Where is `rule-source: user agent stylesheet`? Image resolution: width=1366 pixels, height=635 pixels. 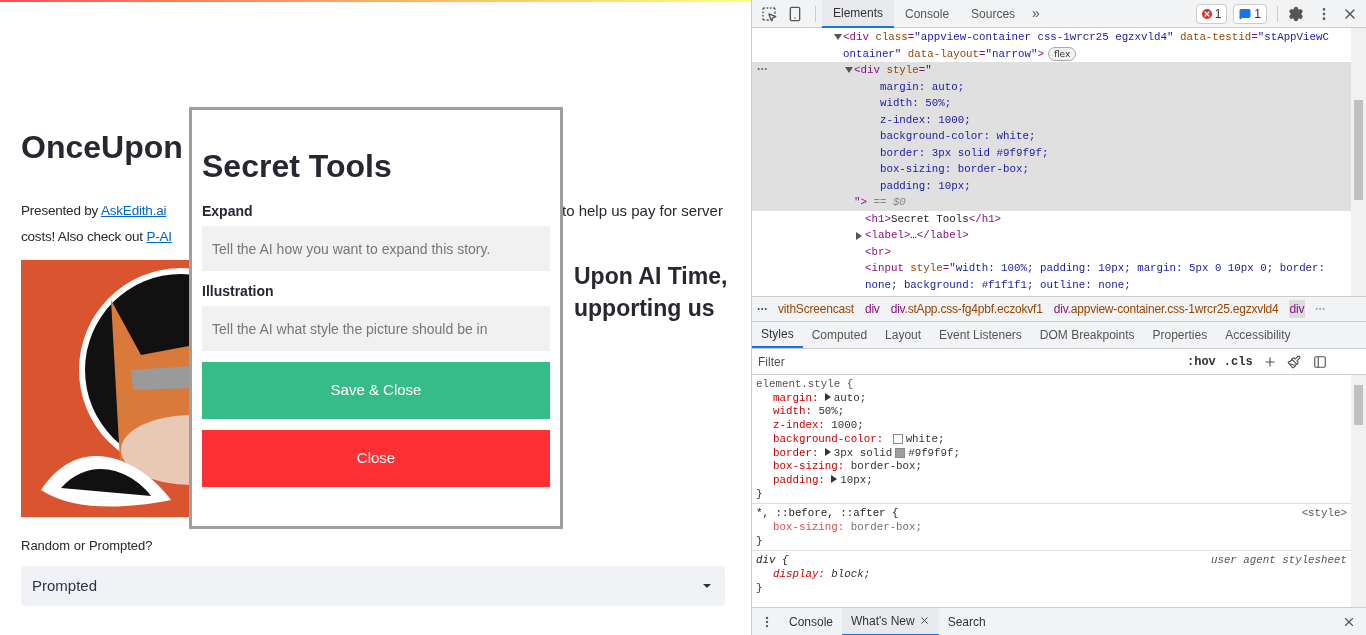
rule-source: user agent stylesheet is located at coordinates (1278, 561).